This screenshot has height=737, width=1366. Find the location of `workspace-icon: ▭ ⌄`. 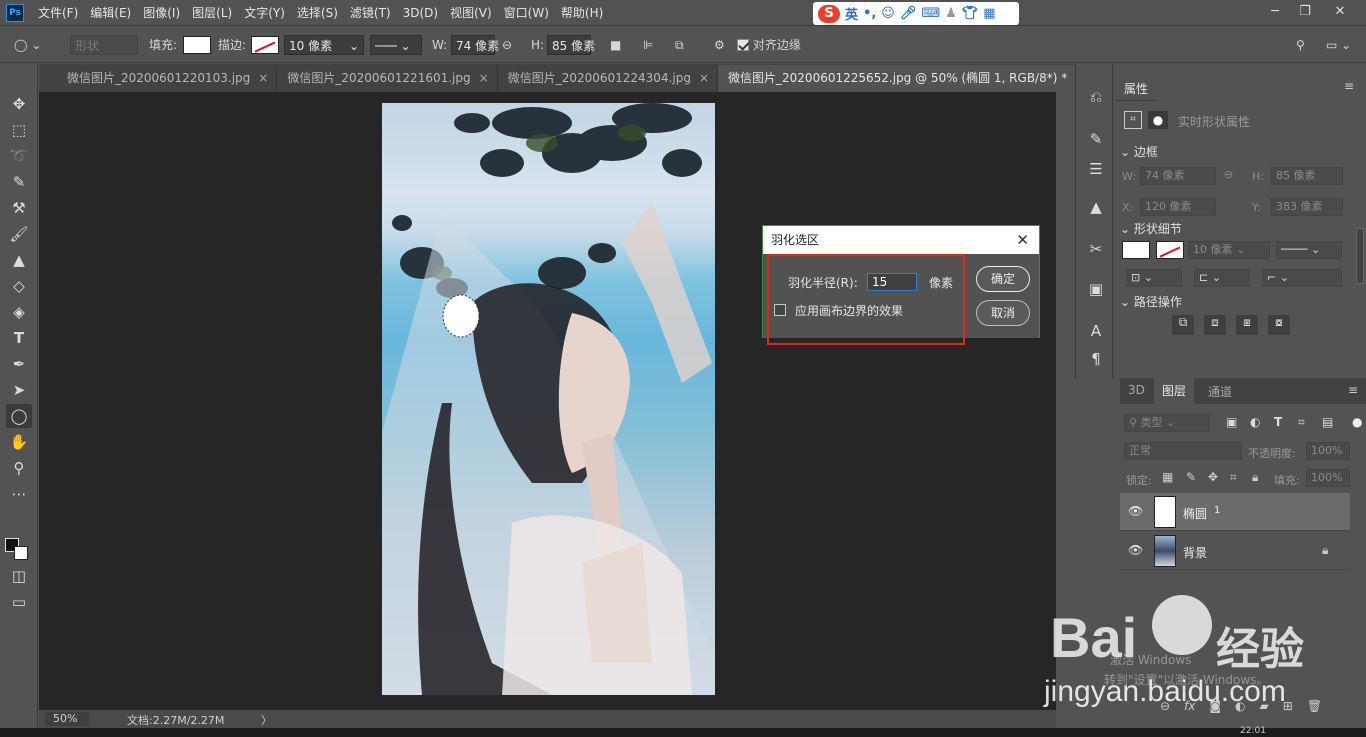

workspace-icon: ▭ ⌄ is located at coordinates (1338, 45).